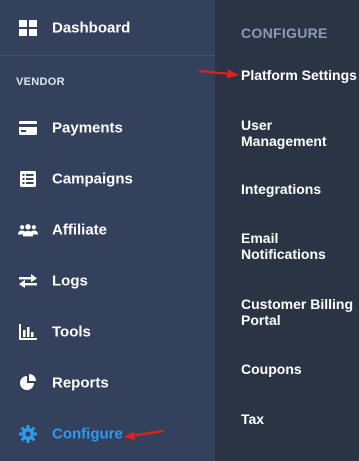  What do you see at coordinates (28, 434) in the screenshot?
I see `gear-icon` at bounding box center [28, 434].